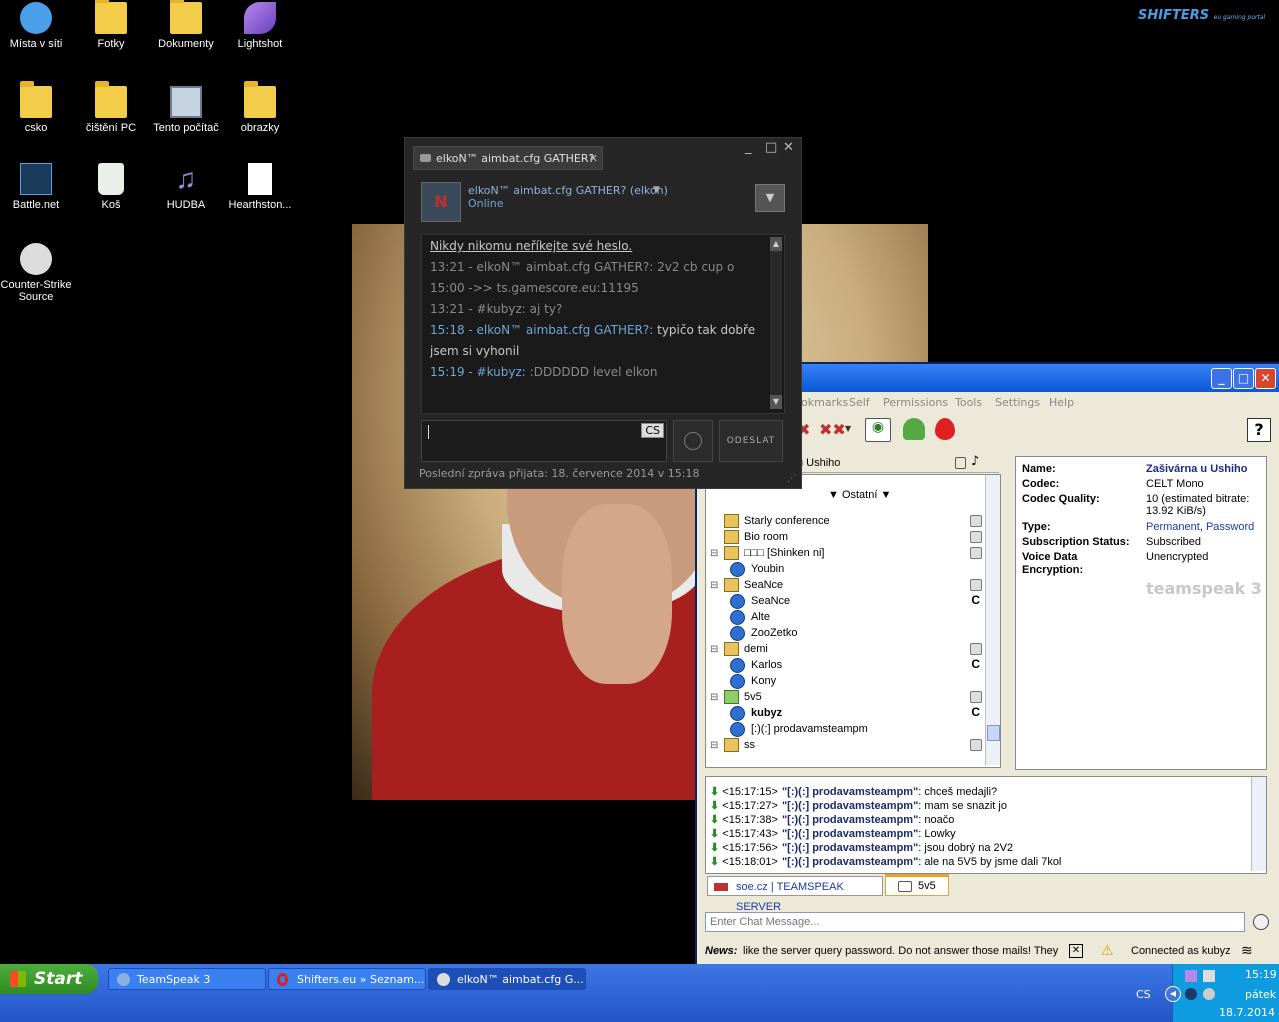 The image size is (1279, 1022). I want to click on desktop-icon-counter-strike: Counter-Strike Source, so click(37, 273).